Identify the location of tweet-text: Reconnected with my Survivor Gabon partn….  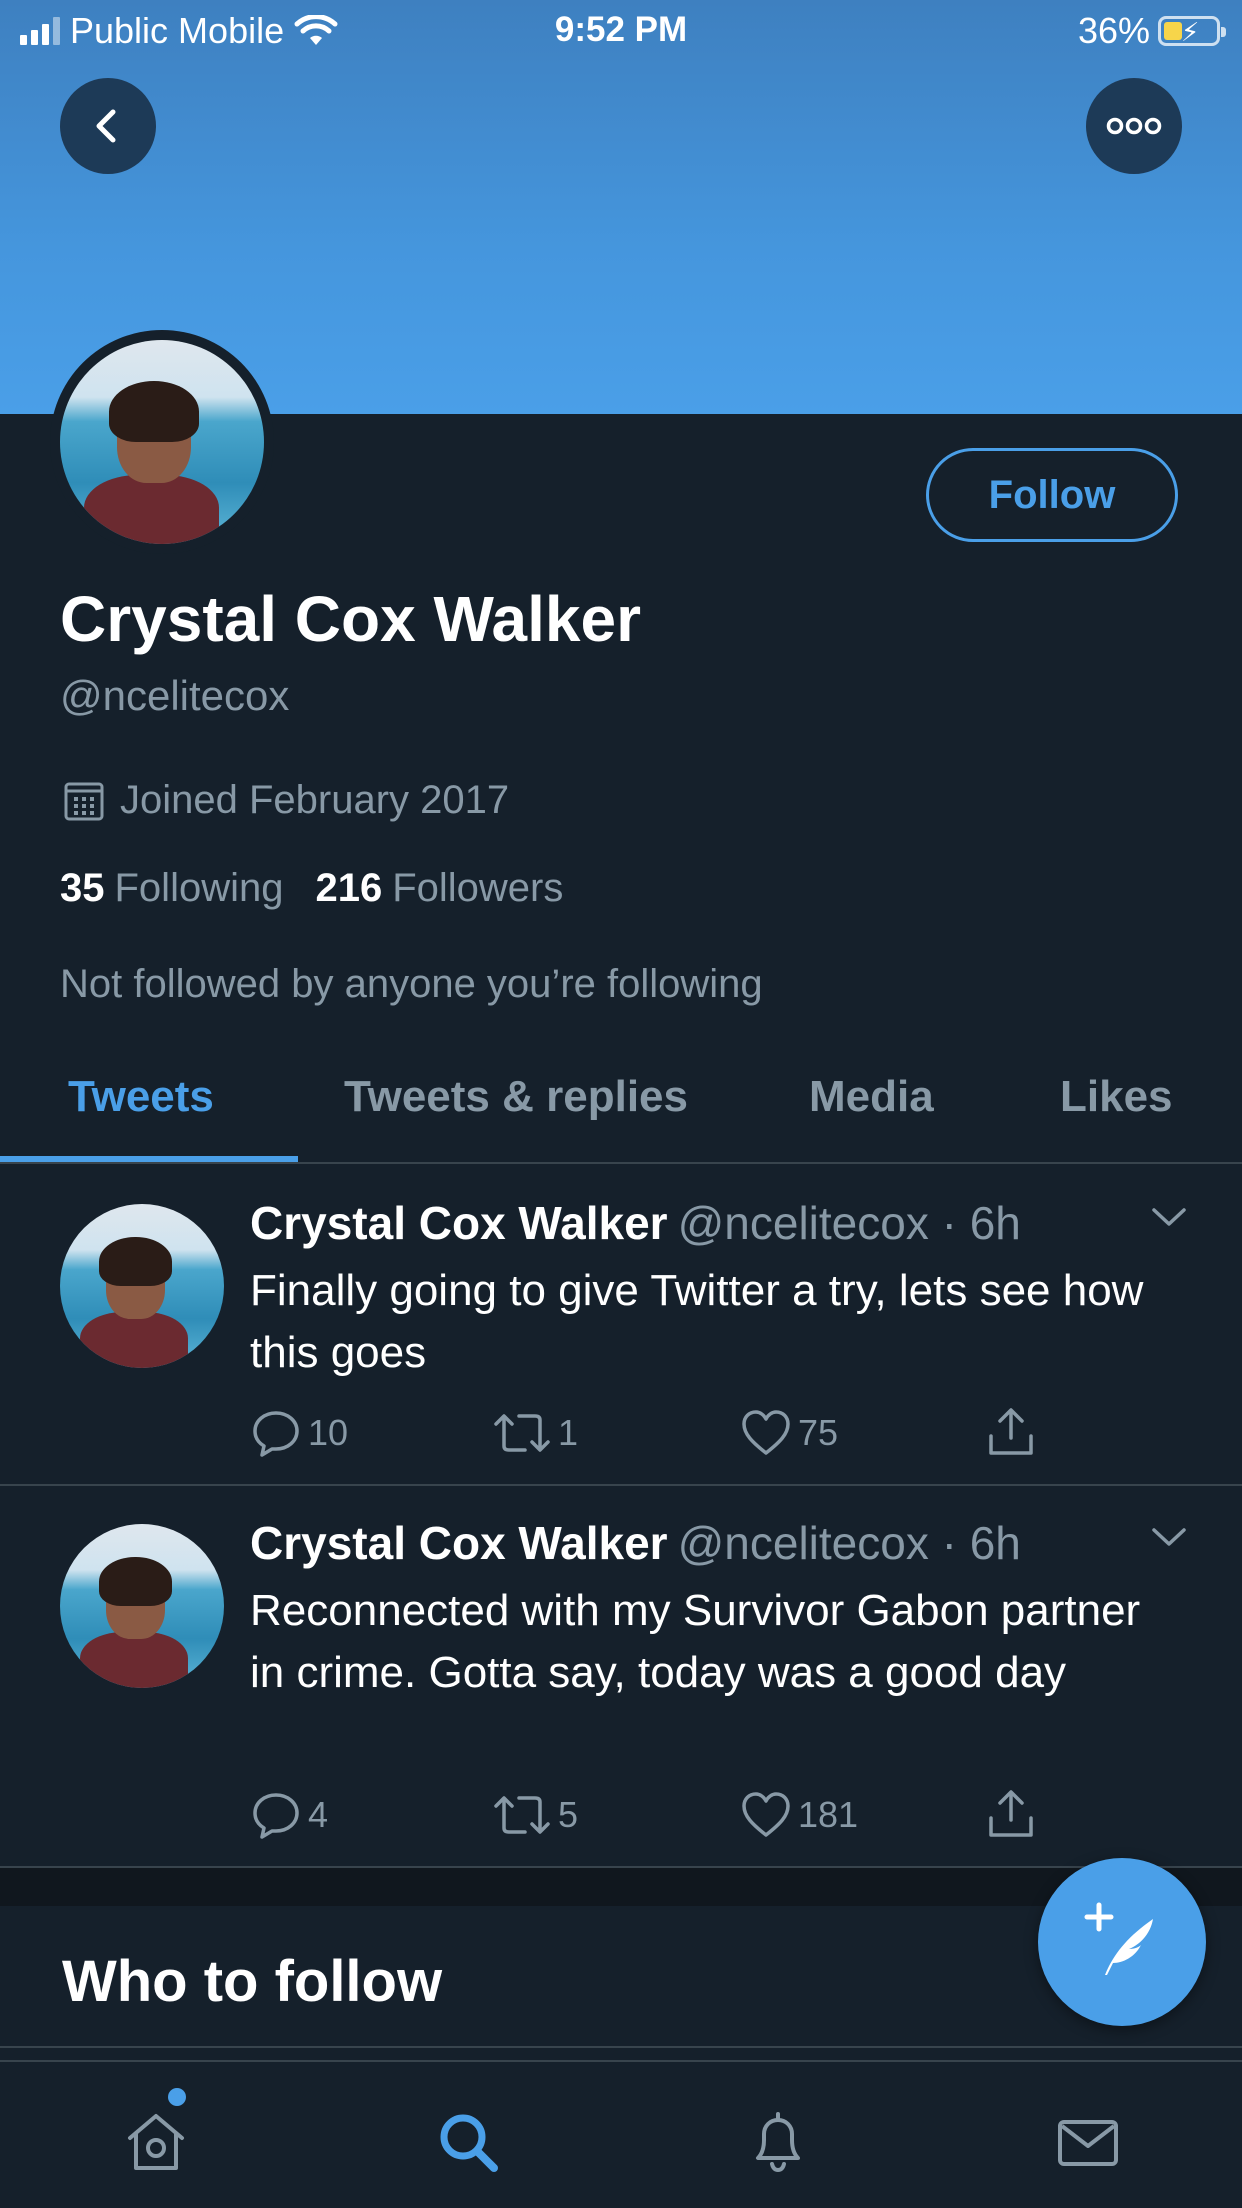
(695, 1641).